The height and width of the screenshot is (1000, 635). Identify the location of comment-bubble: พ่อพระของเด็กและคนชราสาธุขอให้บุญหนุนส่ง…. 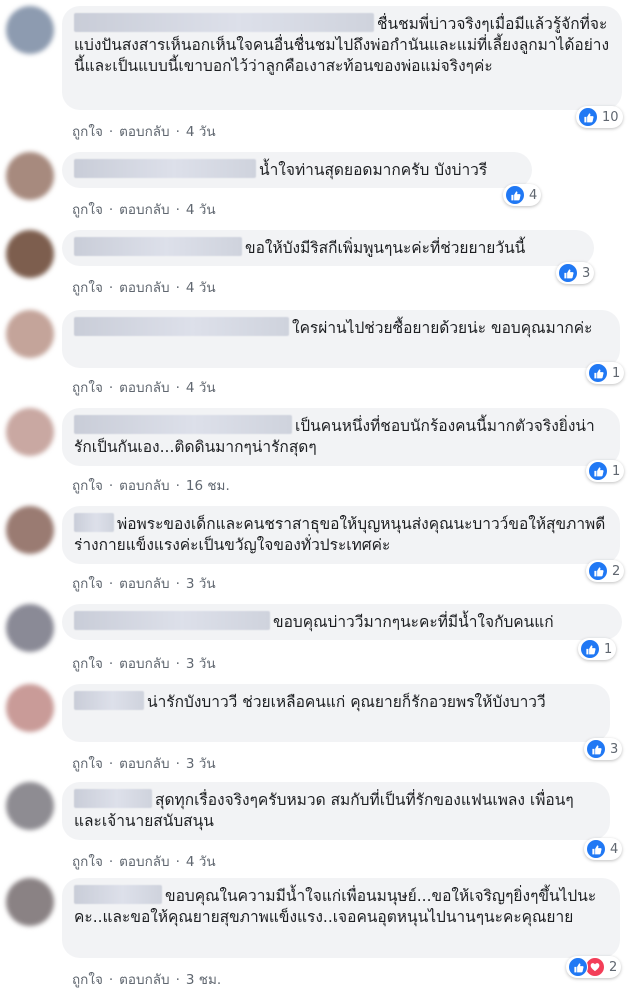
(341, 535).